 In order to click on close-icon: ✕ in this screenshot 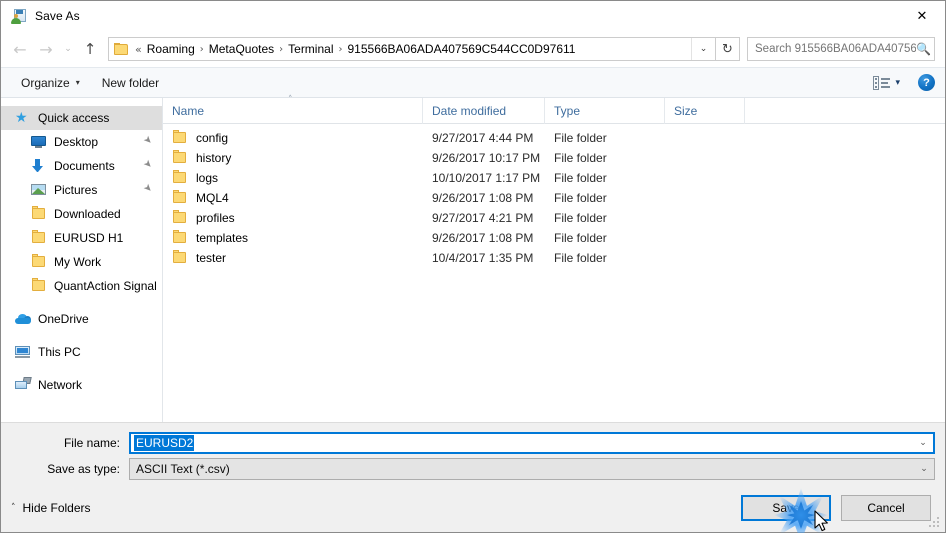, I will do `click(922, 16)`.